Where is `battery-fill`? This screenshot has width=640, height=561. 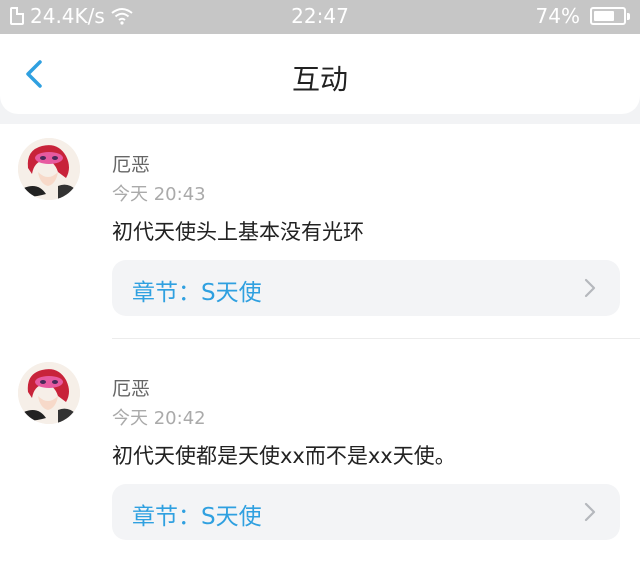
battery-fill is located at coordinates (604, 16).